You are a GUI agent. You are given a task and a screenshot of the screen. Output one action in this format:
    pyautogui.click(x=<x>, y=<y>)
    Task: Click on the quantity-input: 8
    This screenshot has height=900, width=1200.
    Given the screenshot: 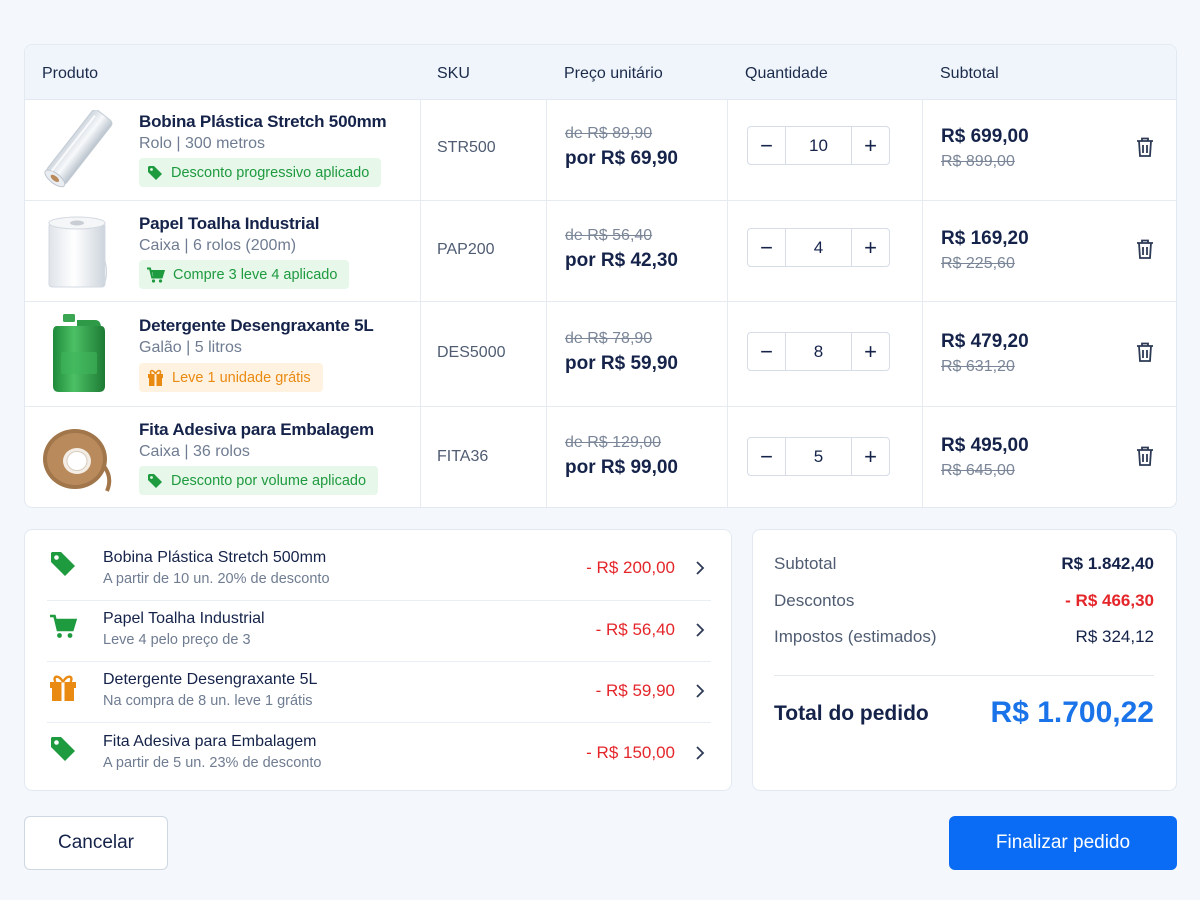 What is the action you would take?
    pyautogui.click(x=818, y=351)
    